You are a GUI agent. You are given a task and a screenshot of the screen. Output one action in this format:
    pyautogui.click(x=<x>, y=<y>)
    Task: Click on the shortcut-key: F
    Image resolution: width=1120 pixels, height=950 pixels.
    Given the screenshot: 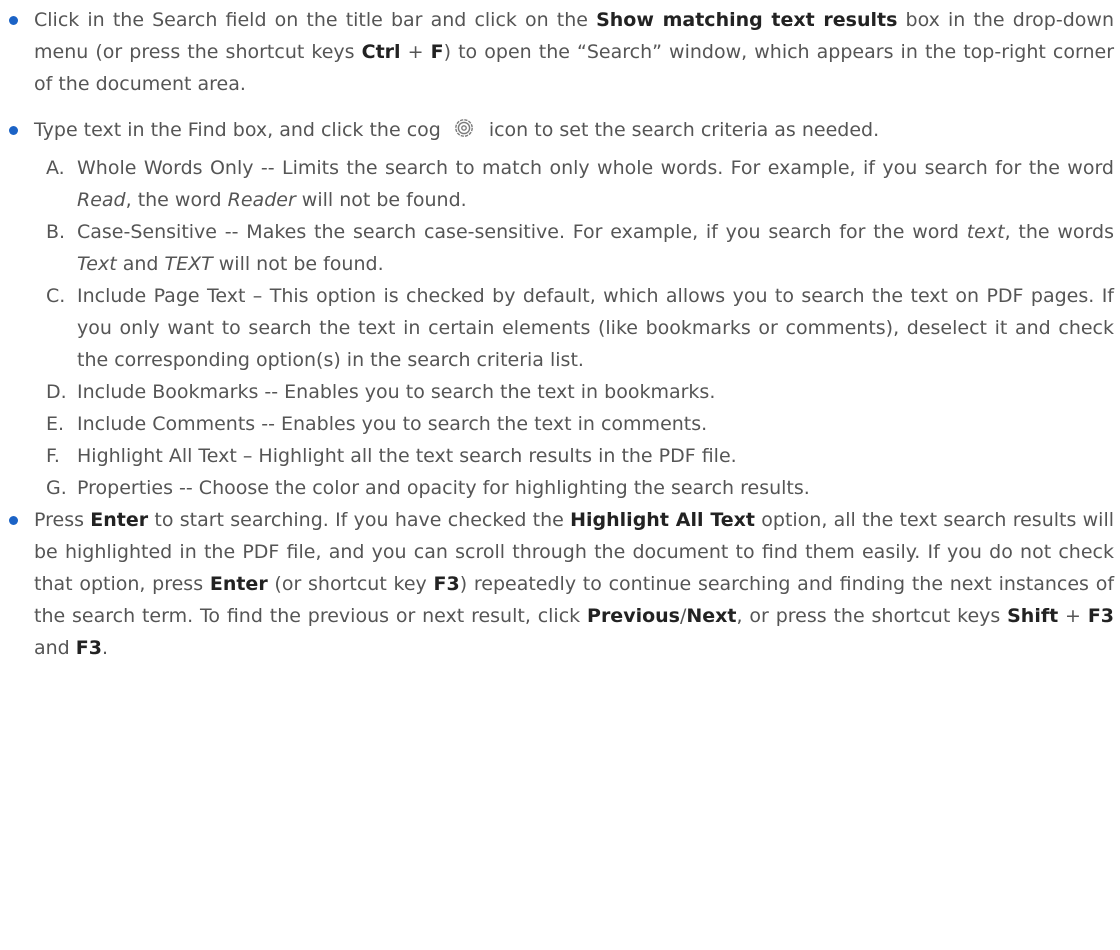 What is the action you would take?
    pyautogui.click(x=437, y=52)
    